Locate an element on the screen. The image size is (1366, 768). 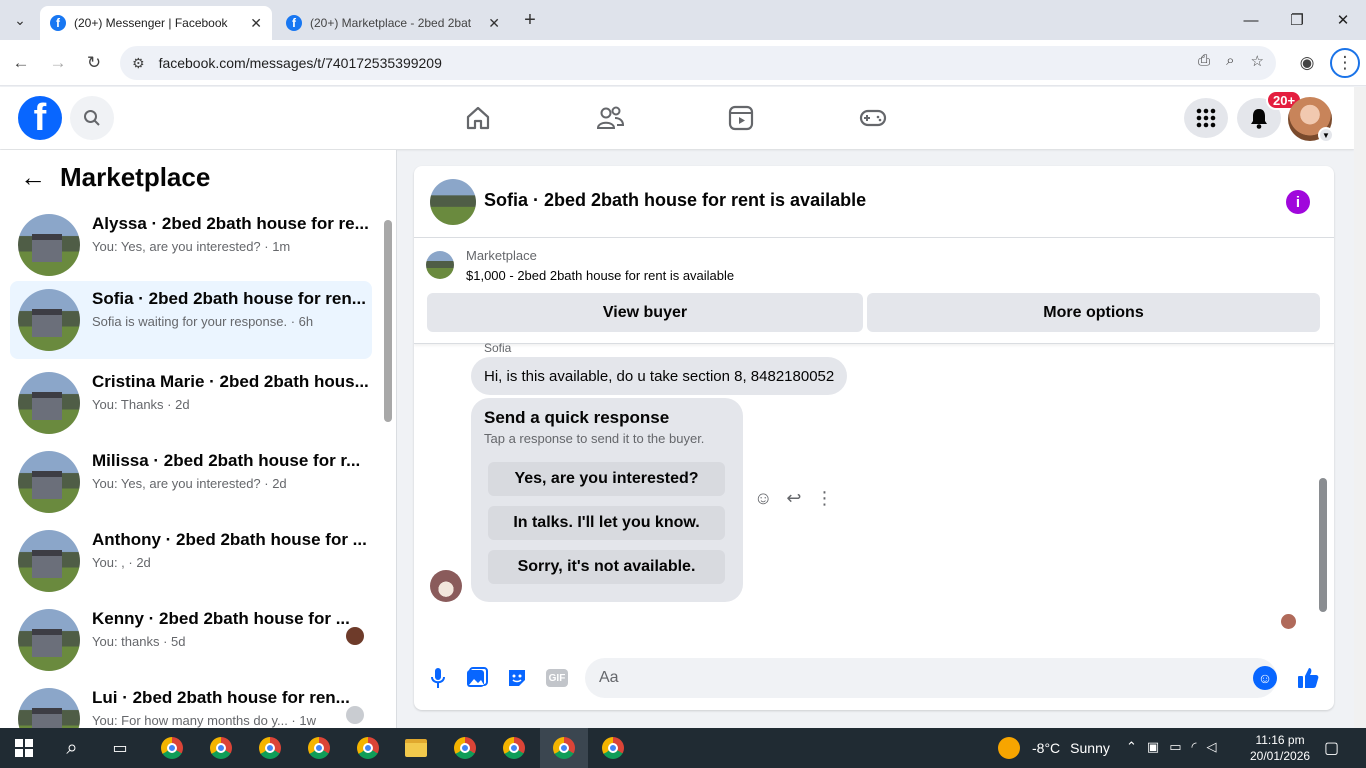
wifi-icon: ◜ is located at coordinates (1194, 747).